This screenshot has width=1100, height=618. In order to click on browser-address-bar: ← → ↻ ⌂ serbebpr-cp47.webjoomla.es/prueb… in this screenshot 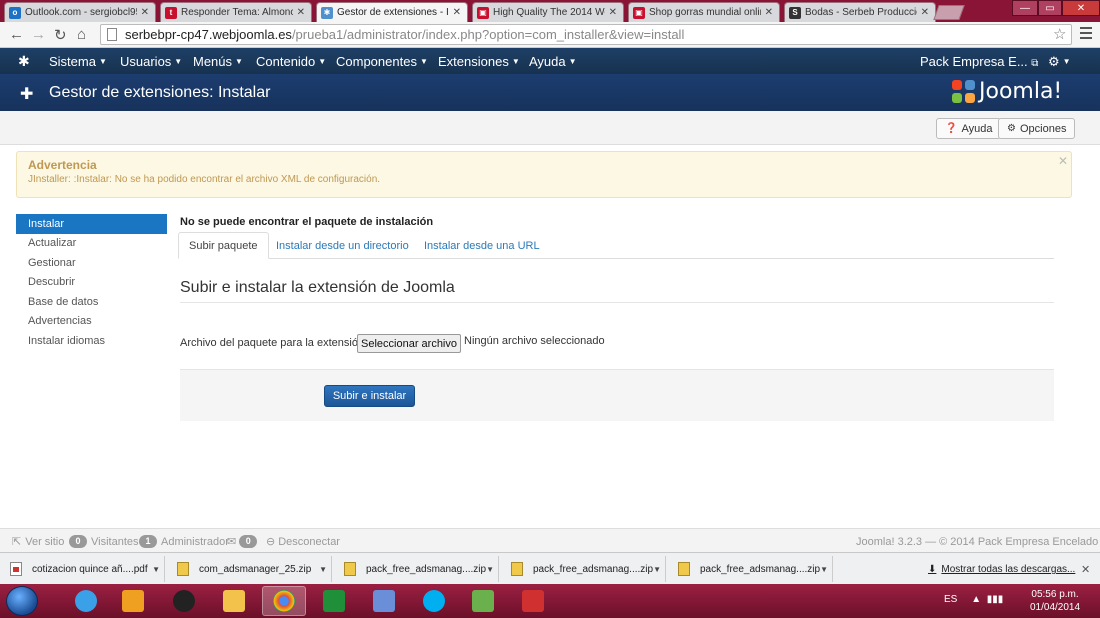, I will do `click(550, 35)`.